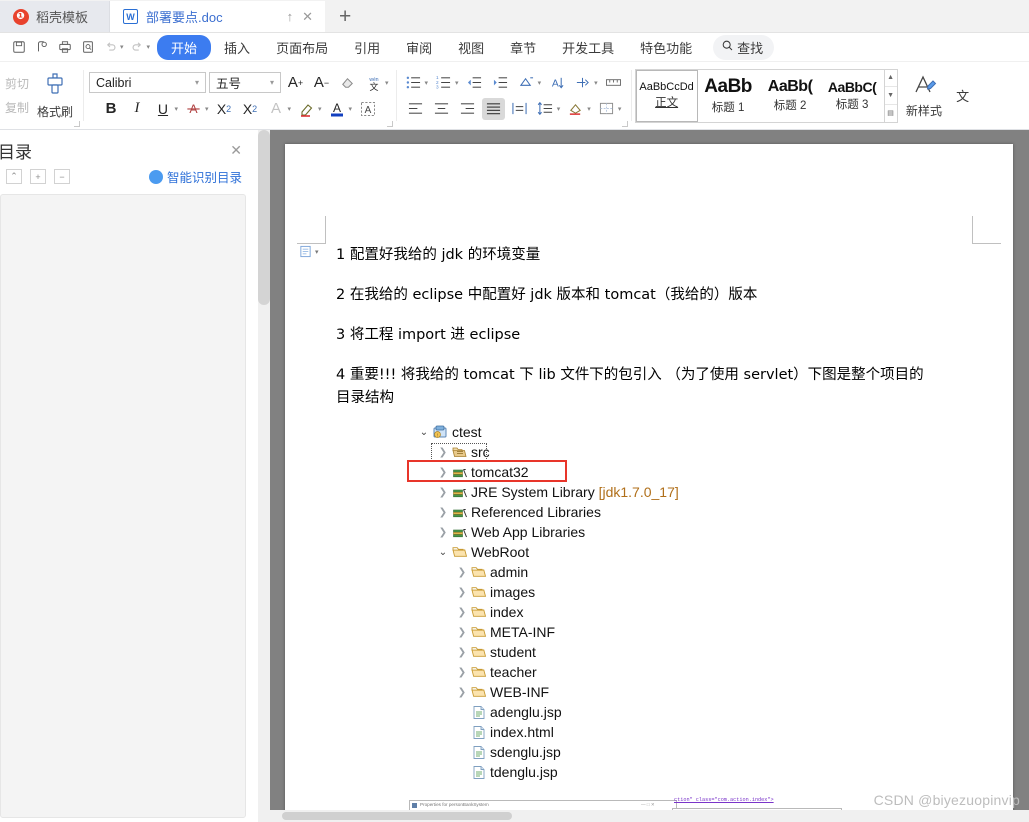 The height and width of the screenshot is (822, 1029). Describe the element at coordinates (345, 16) in the screenshot. I see `new-tab-button: +` at that location.